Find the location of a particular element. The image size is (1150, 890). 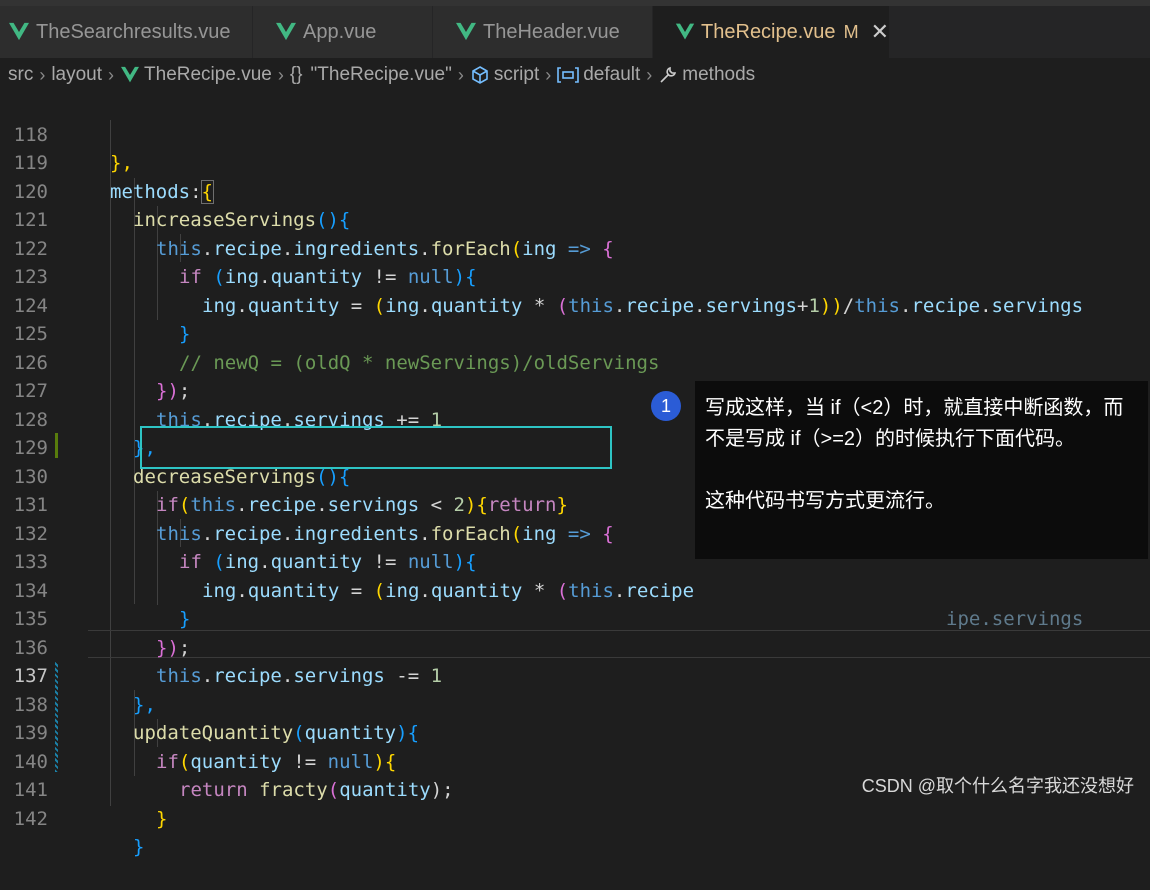

code-line: 126 }); is located at coordinates (575, 361).